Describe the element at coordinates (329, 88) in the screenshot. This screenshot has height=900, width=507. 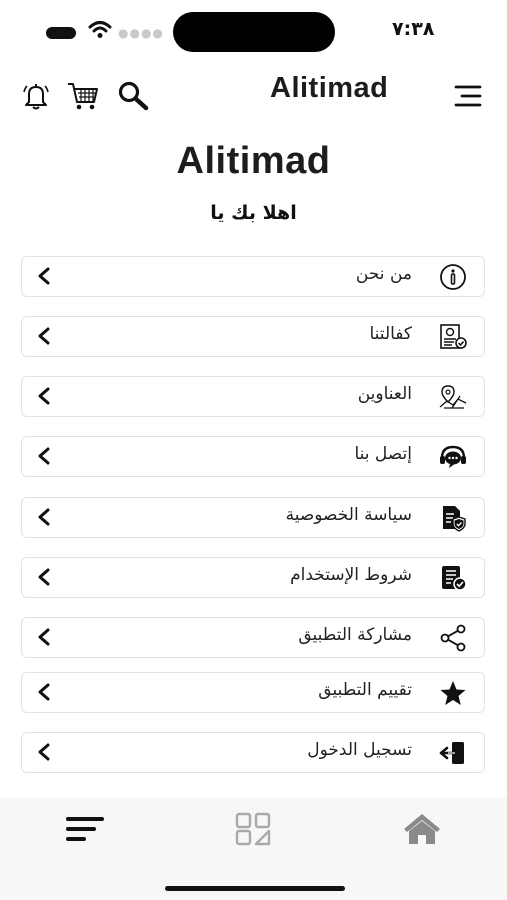
I see `app-title: Alitimad` at that location.